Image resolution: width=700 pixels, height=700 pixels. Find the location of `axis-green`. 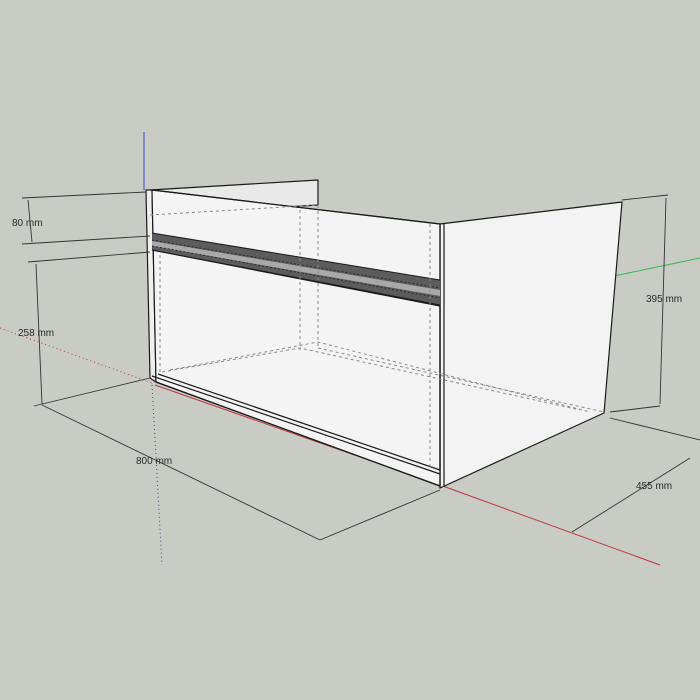

axis-green is located at coordinates (656, 267).